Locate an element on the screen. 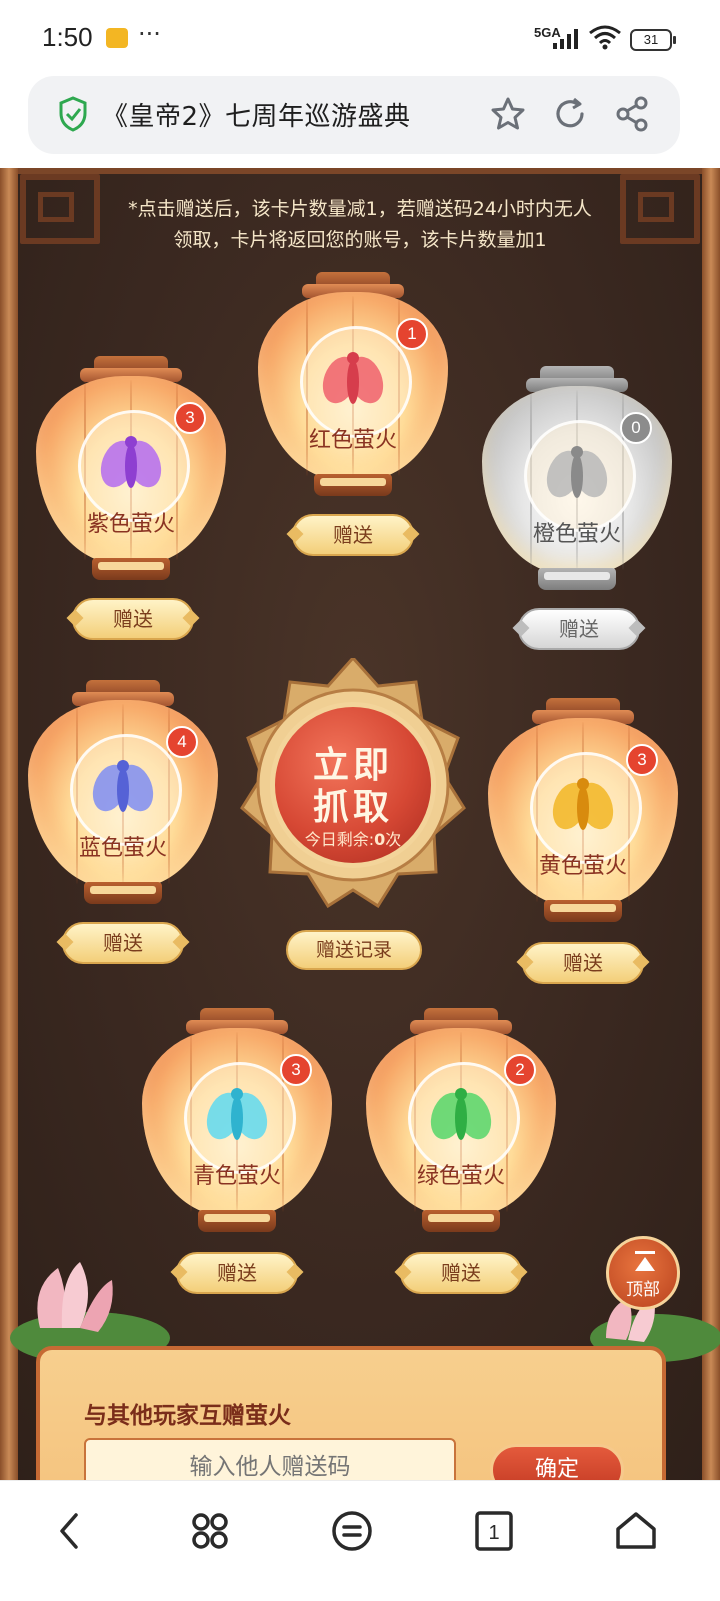 The width and height of the screenshot is (720, 1601). lantern-blue: 4 蓝色萤火 is located at coordinates (123, 796).